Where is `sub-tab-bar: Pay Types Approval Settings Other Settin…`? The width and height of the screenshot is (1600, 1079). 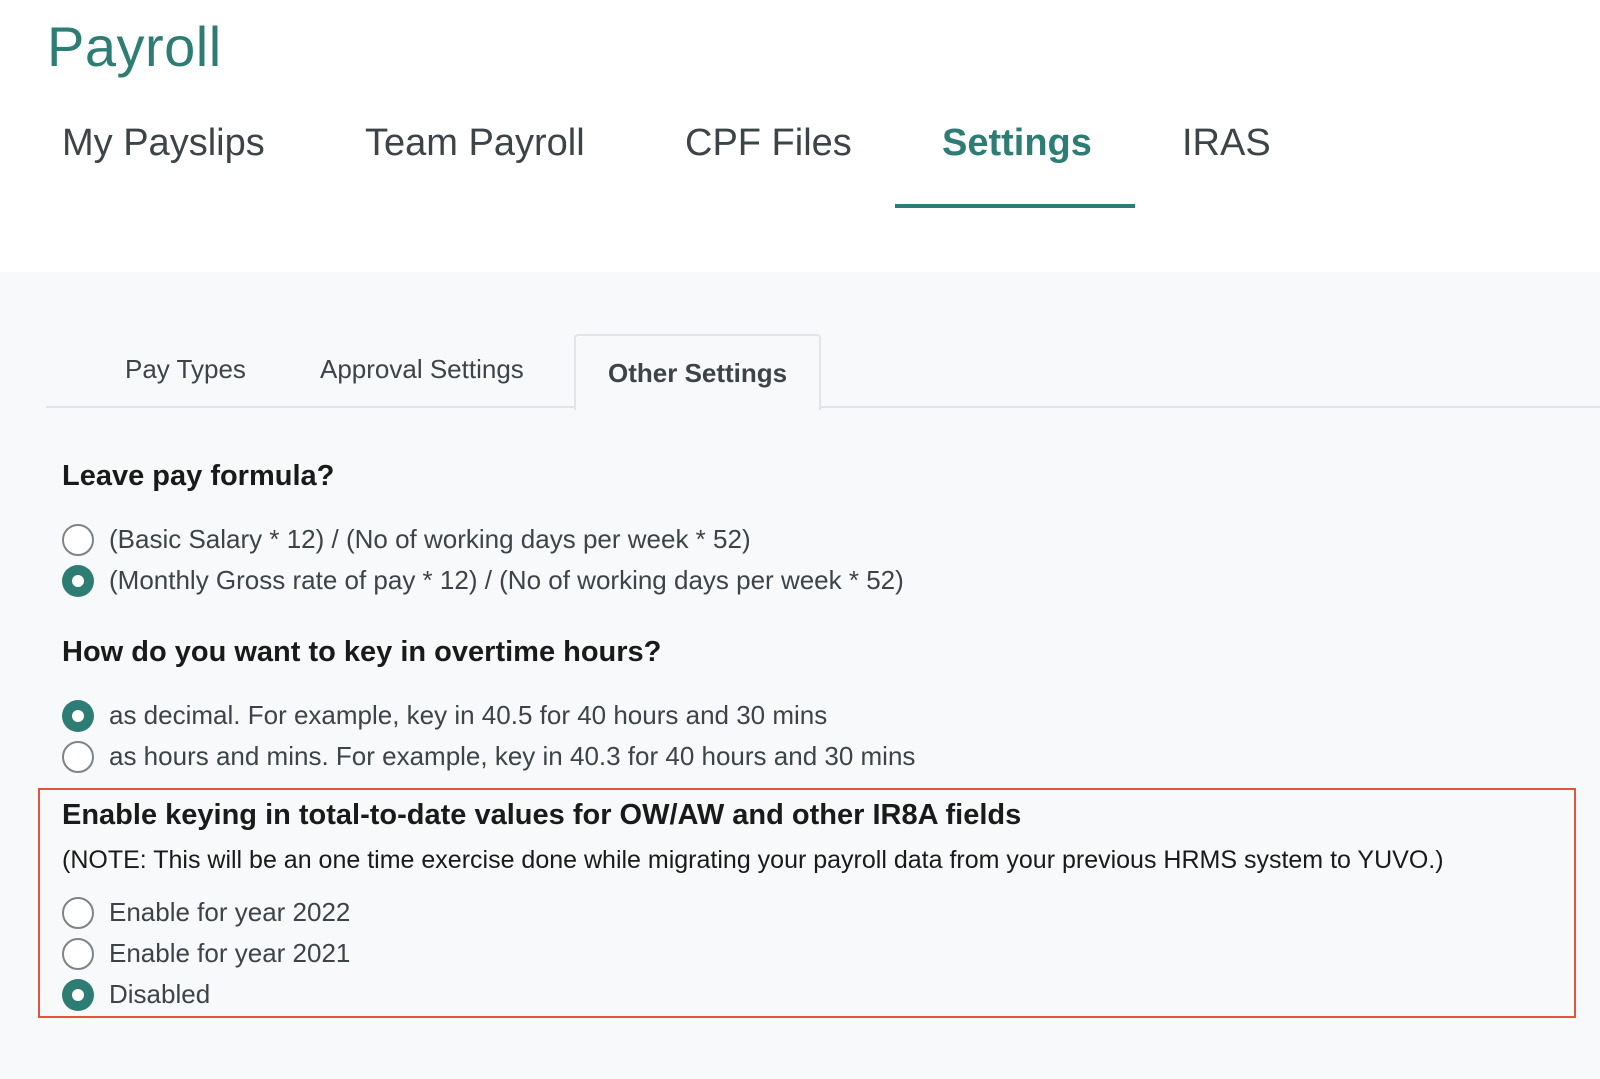 sub-tab-bar: Pay Types Approval Settings Other Settin… is located at coordinates (823, 372).